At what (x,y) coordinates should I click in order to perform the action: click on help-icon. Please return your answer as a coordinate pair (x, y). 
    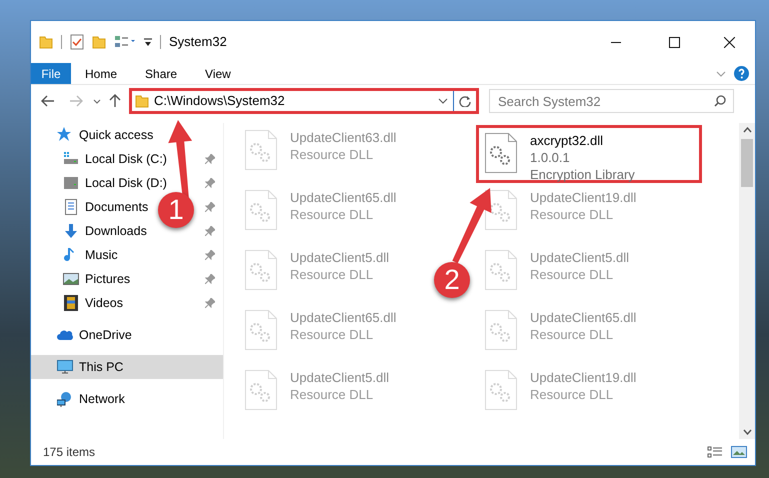
    Looking at the image, I should click on (741, 73).